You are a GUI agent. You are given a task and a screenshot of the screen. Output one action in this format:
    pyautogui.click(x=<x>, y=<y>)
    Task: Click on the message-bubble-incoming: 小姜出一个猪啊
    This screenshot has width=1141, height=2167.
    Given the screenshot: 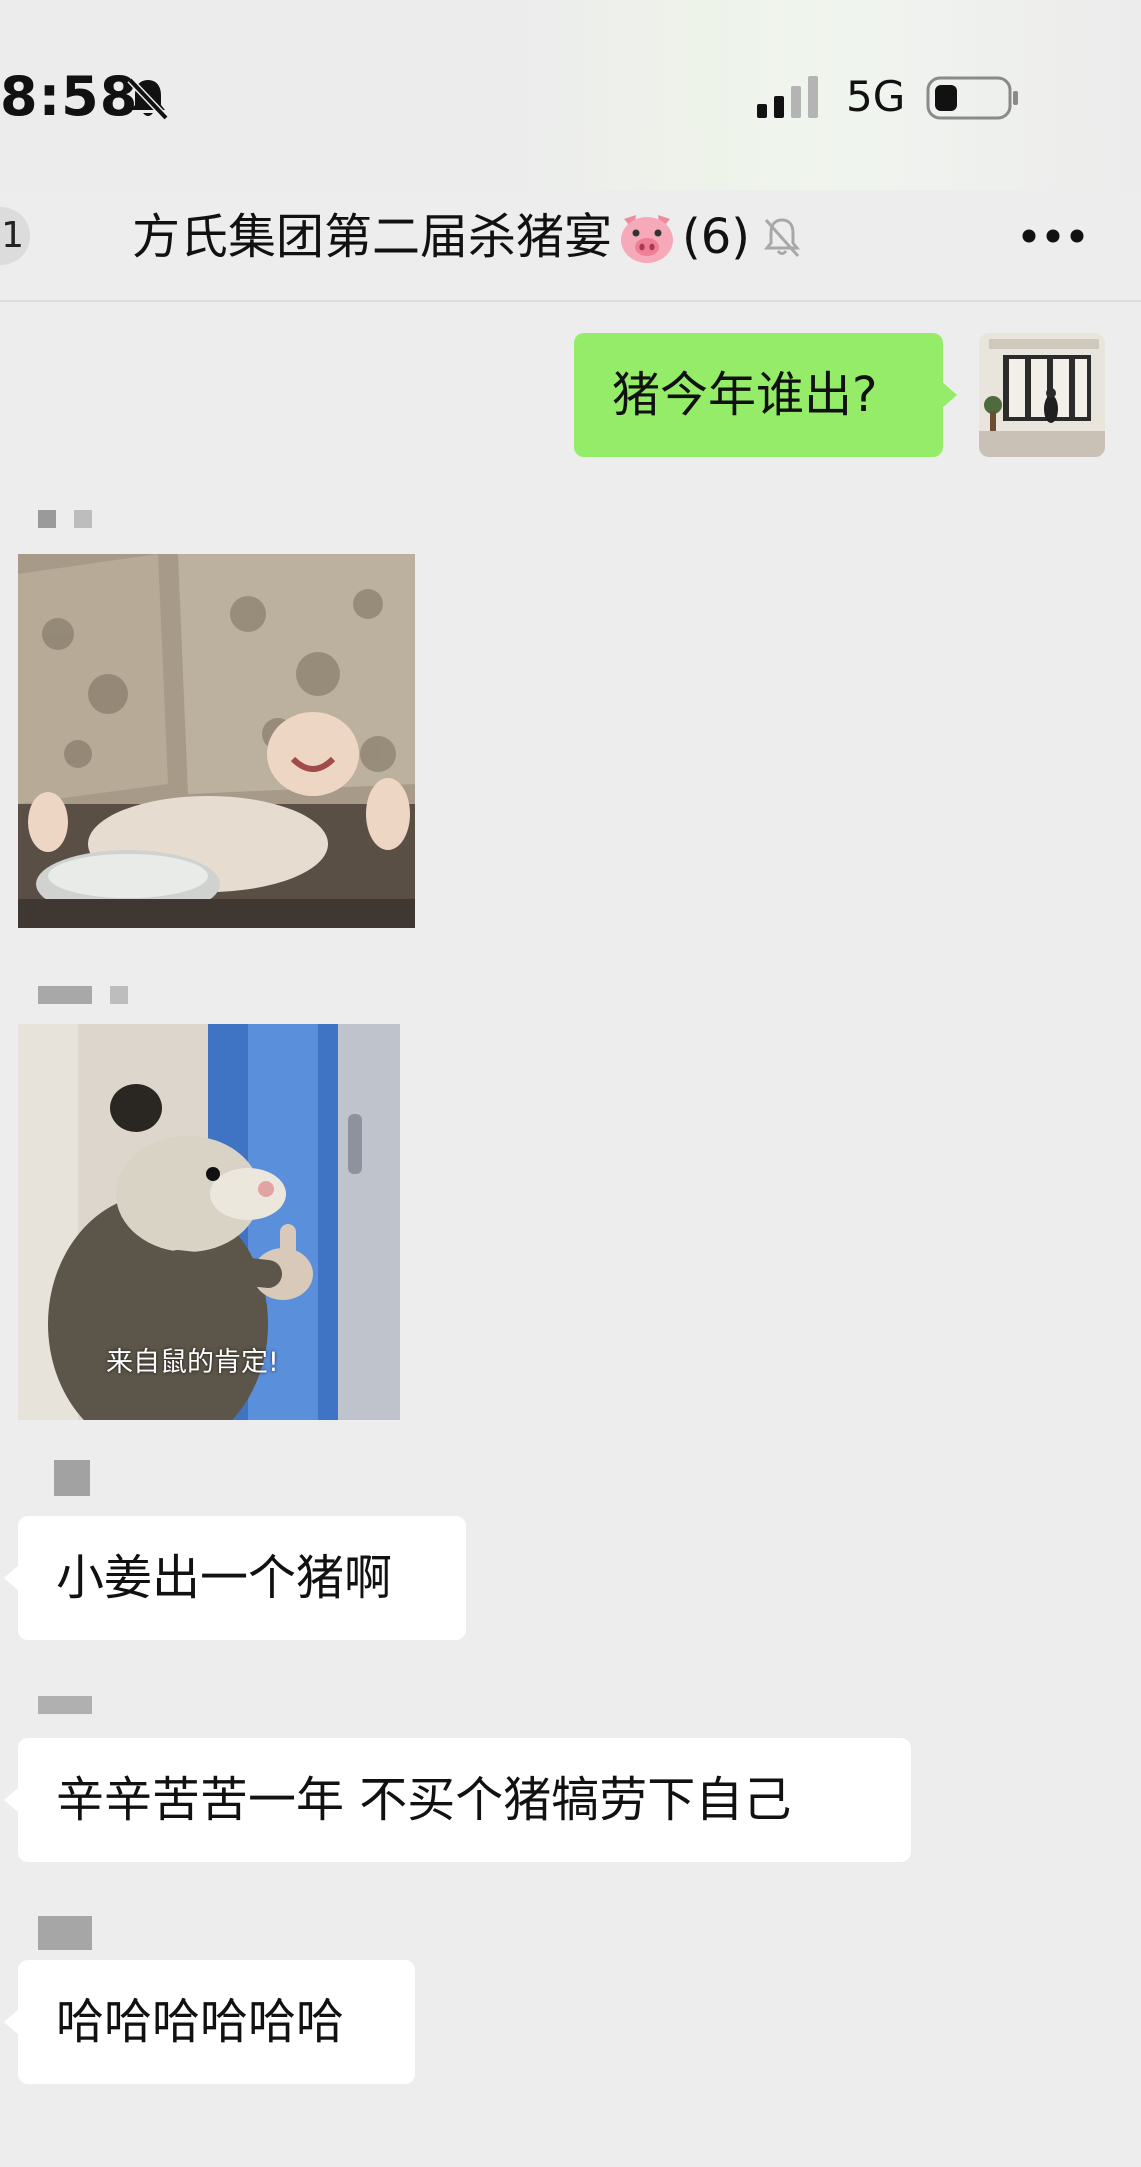 What is the action you would take?
    pyautogui.click(x=235, y=1578)
    